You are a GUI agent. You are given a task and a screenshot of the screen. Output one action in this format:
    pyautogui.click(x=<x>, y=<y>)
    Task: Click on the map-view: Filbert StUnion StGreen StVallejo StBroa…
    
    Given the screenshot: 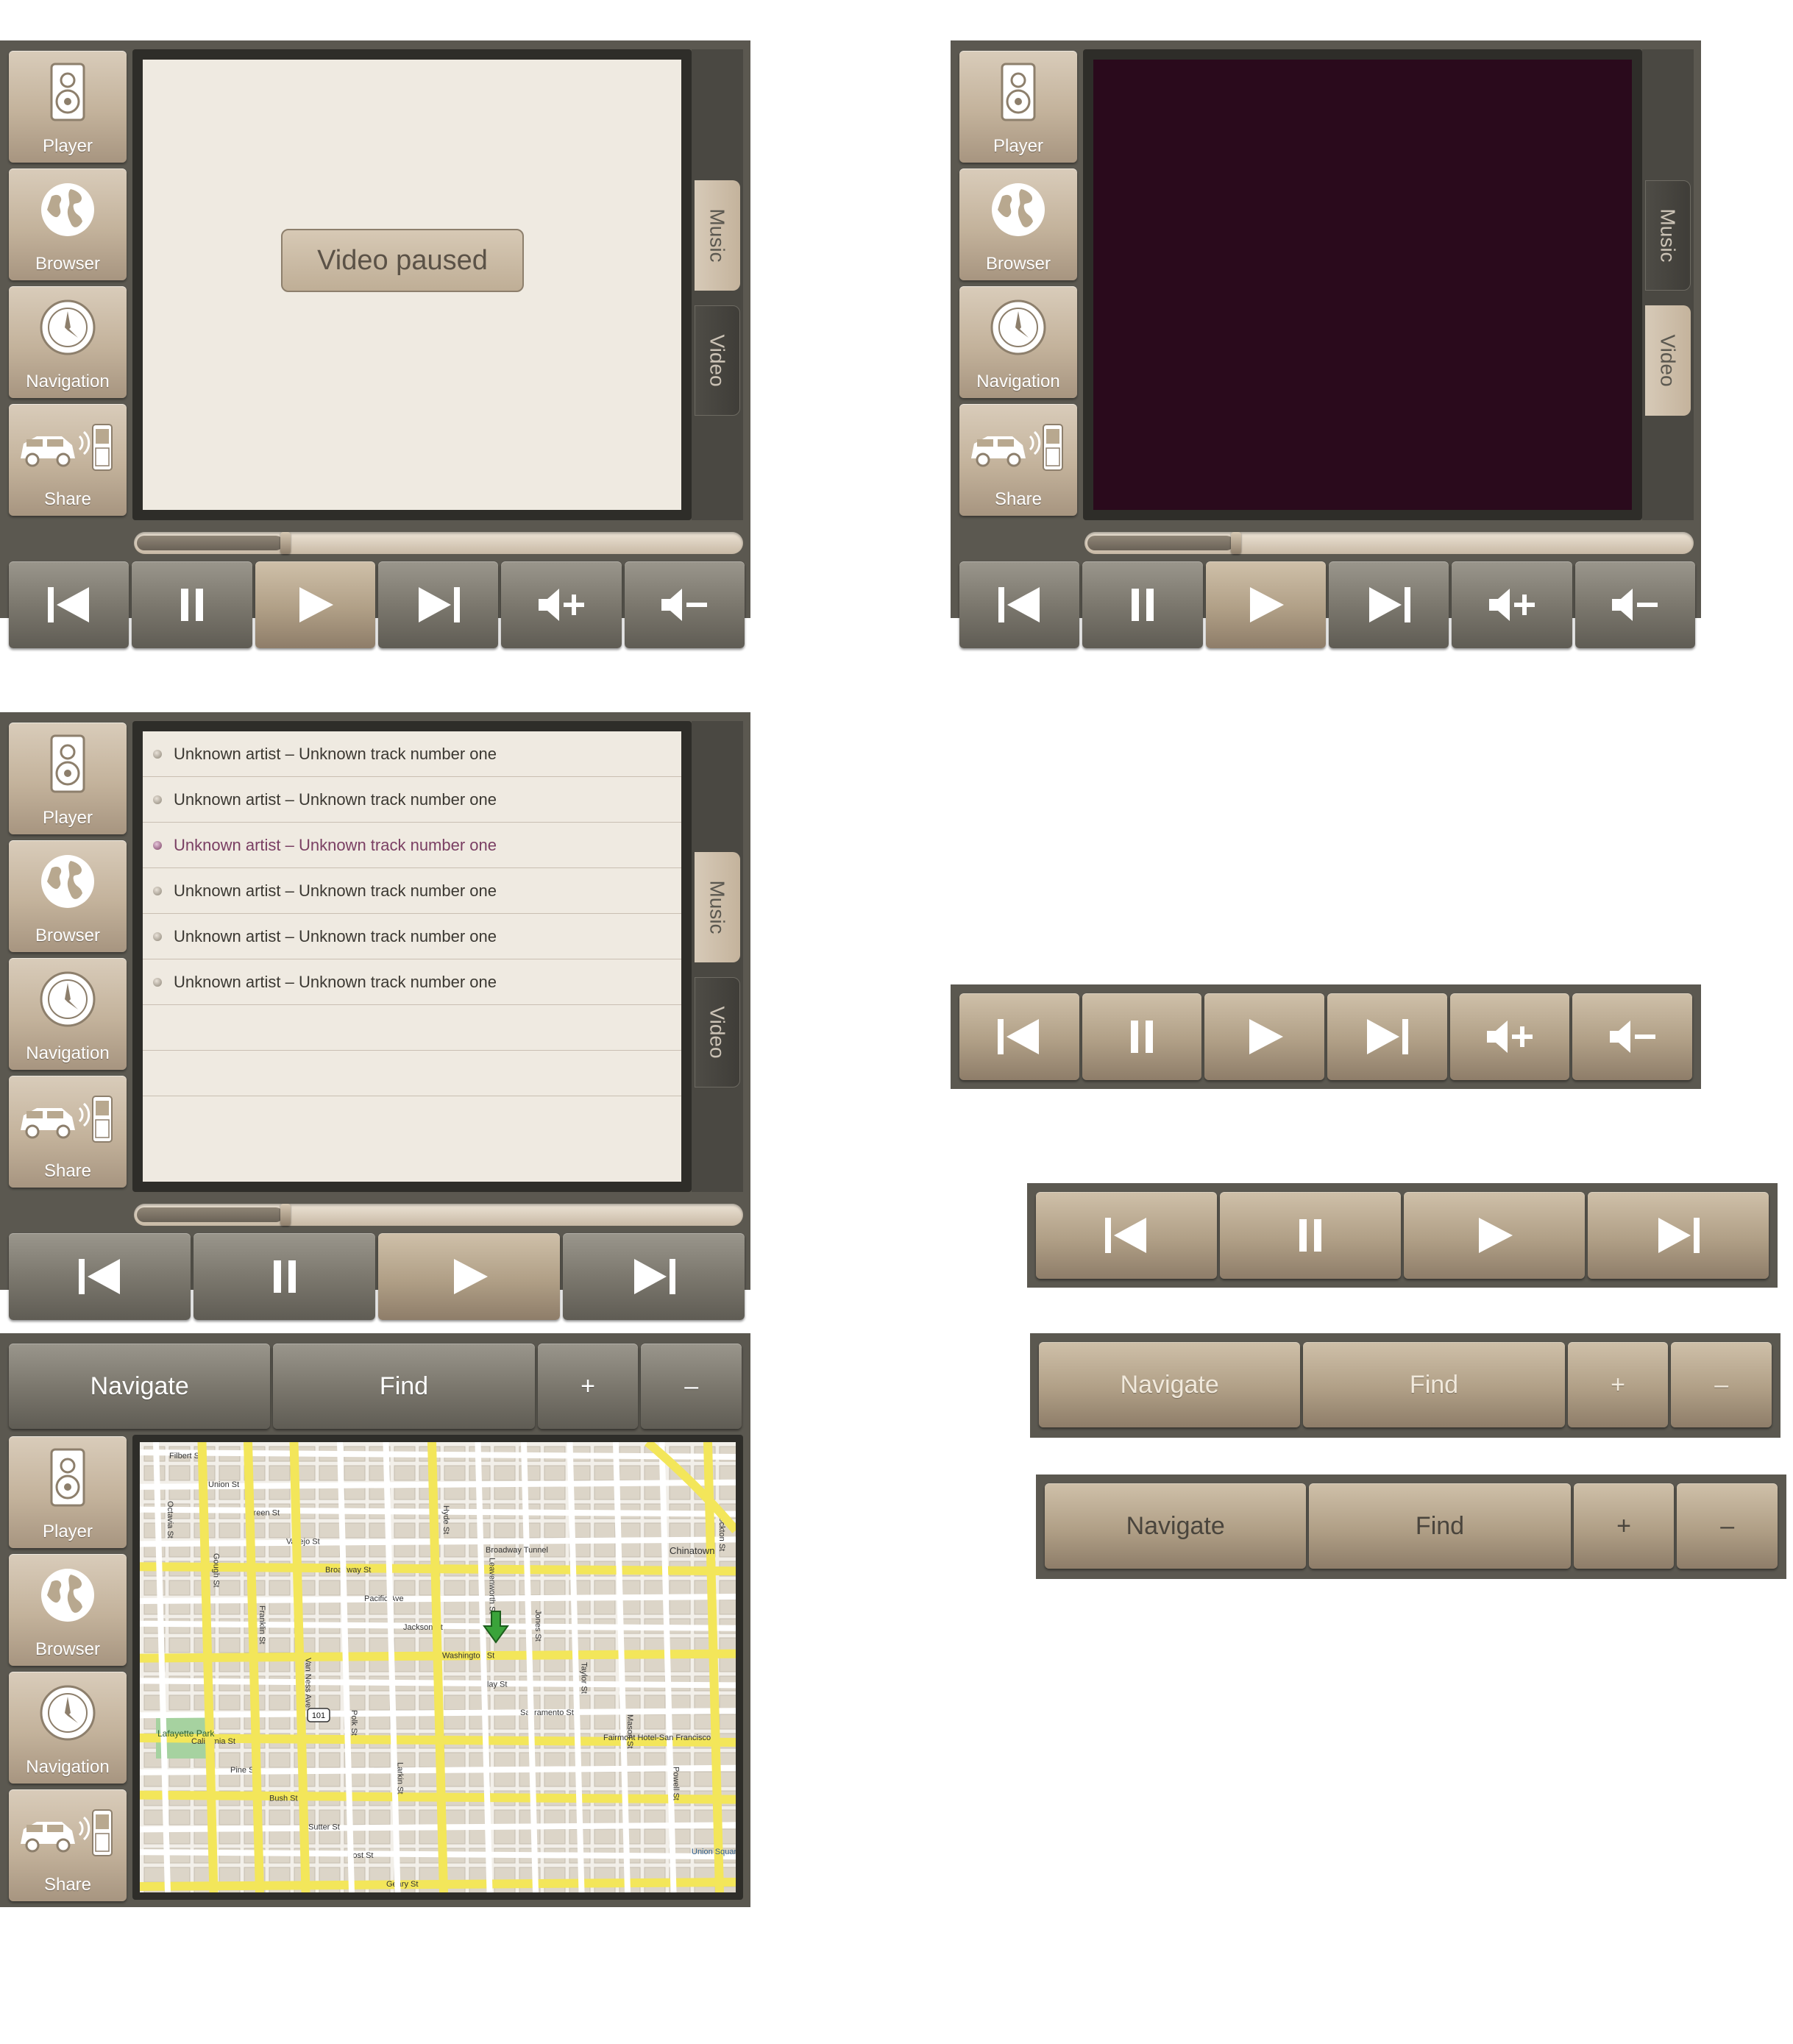 What is the action you would take?
    pyautogui.click(x=438, y=1667)
    